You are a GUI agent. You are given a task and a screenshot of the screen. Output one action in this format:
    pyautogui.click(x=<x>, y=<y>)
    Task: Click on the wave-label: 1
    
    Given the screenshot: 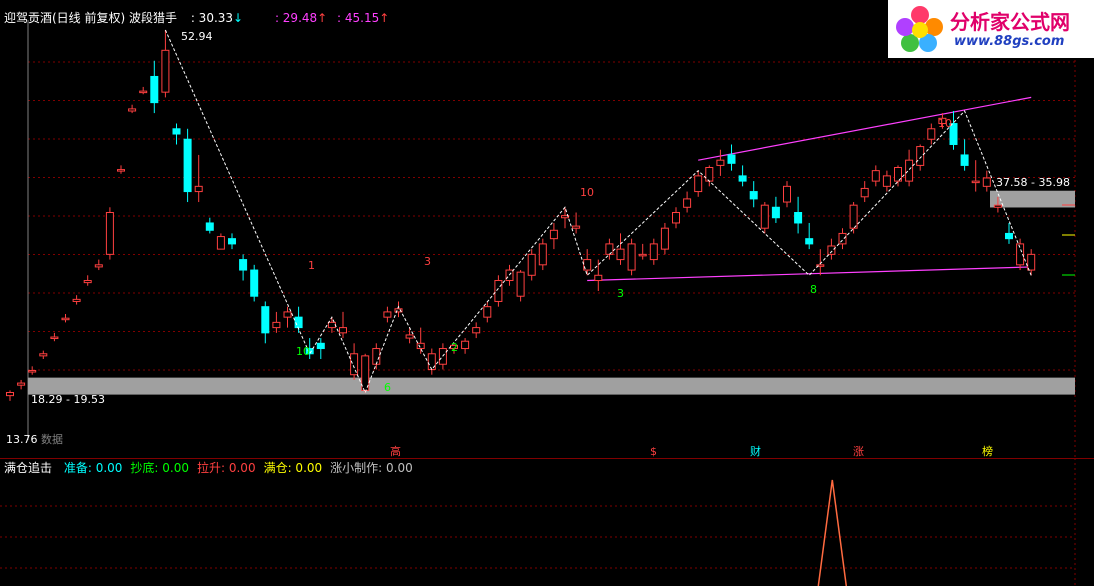 What is the action you would take?
    pyautogui.click(x=311, y=265)
    